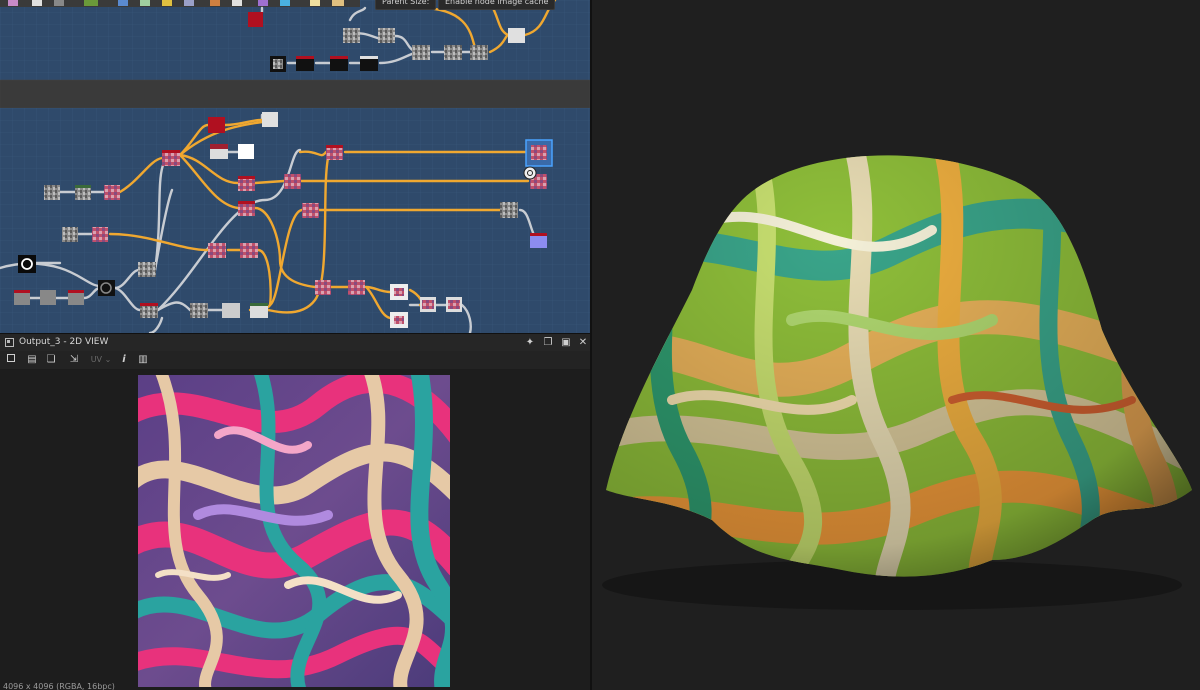 The width and height of the screenshot is (1200, 690). What do you see at coordinates (143, 360) in the screenshot?
I see `histogram-icon: ▥` at bounding box center [143, 360].